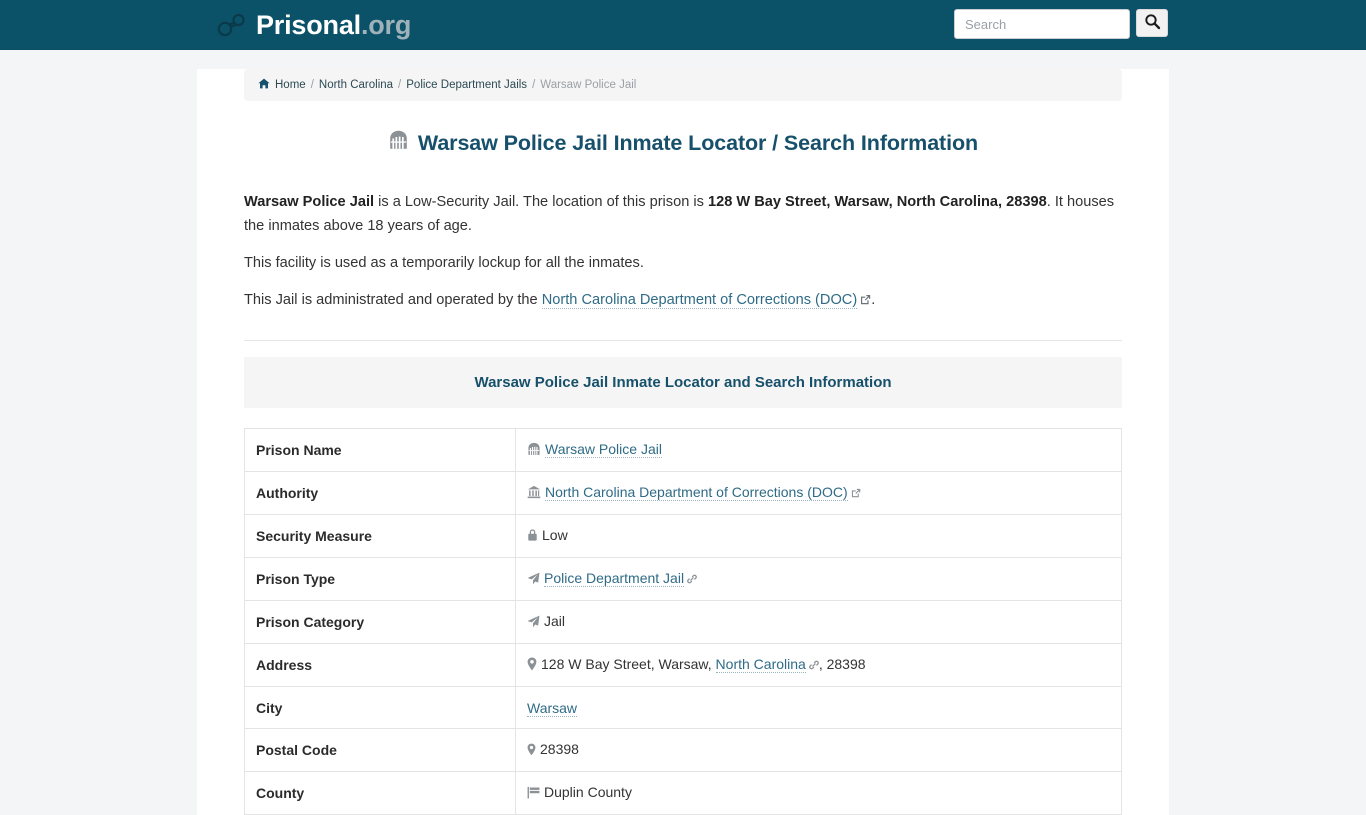 The width and height of the screenshot is (1366, 815). What do you see at coordinates (380, 450) in the screenshot?
I see `row-label-prison-name: Prison Name` at bounding box center [380, 450].